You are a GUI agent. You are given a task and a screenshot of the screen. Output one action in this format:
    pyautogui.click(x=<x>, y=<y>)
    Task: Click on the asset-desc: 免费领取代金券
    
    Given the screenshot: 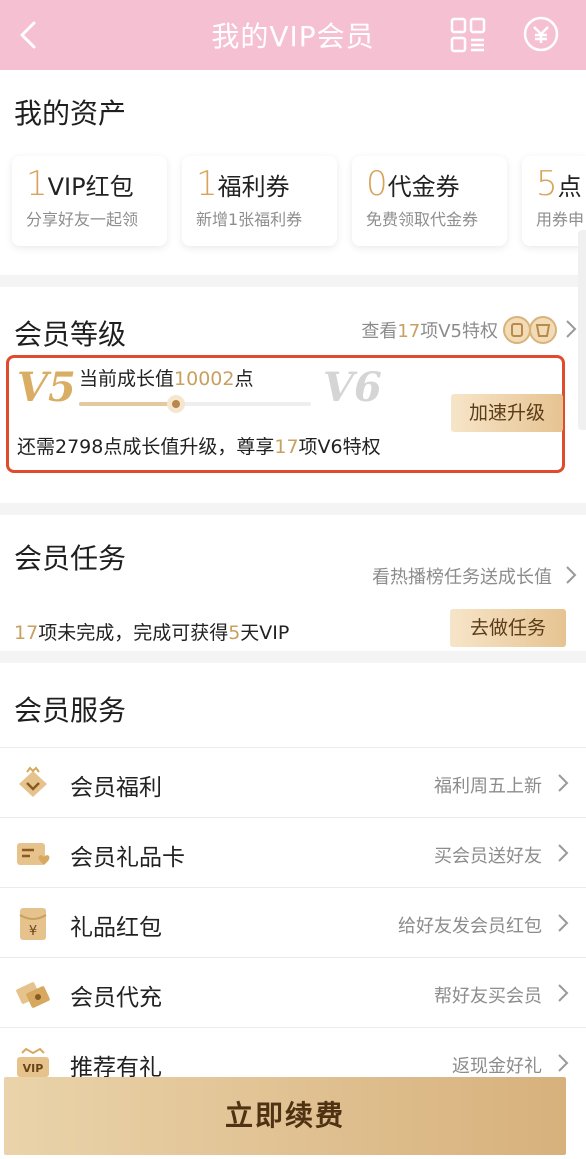 What is the action you would take?
    pyautogui.click(x=422, y=219)
    